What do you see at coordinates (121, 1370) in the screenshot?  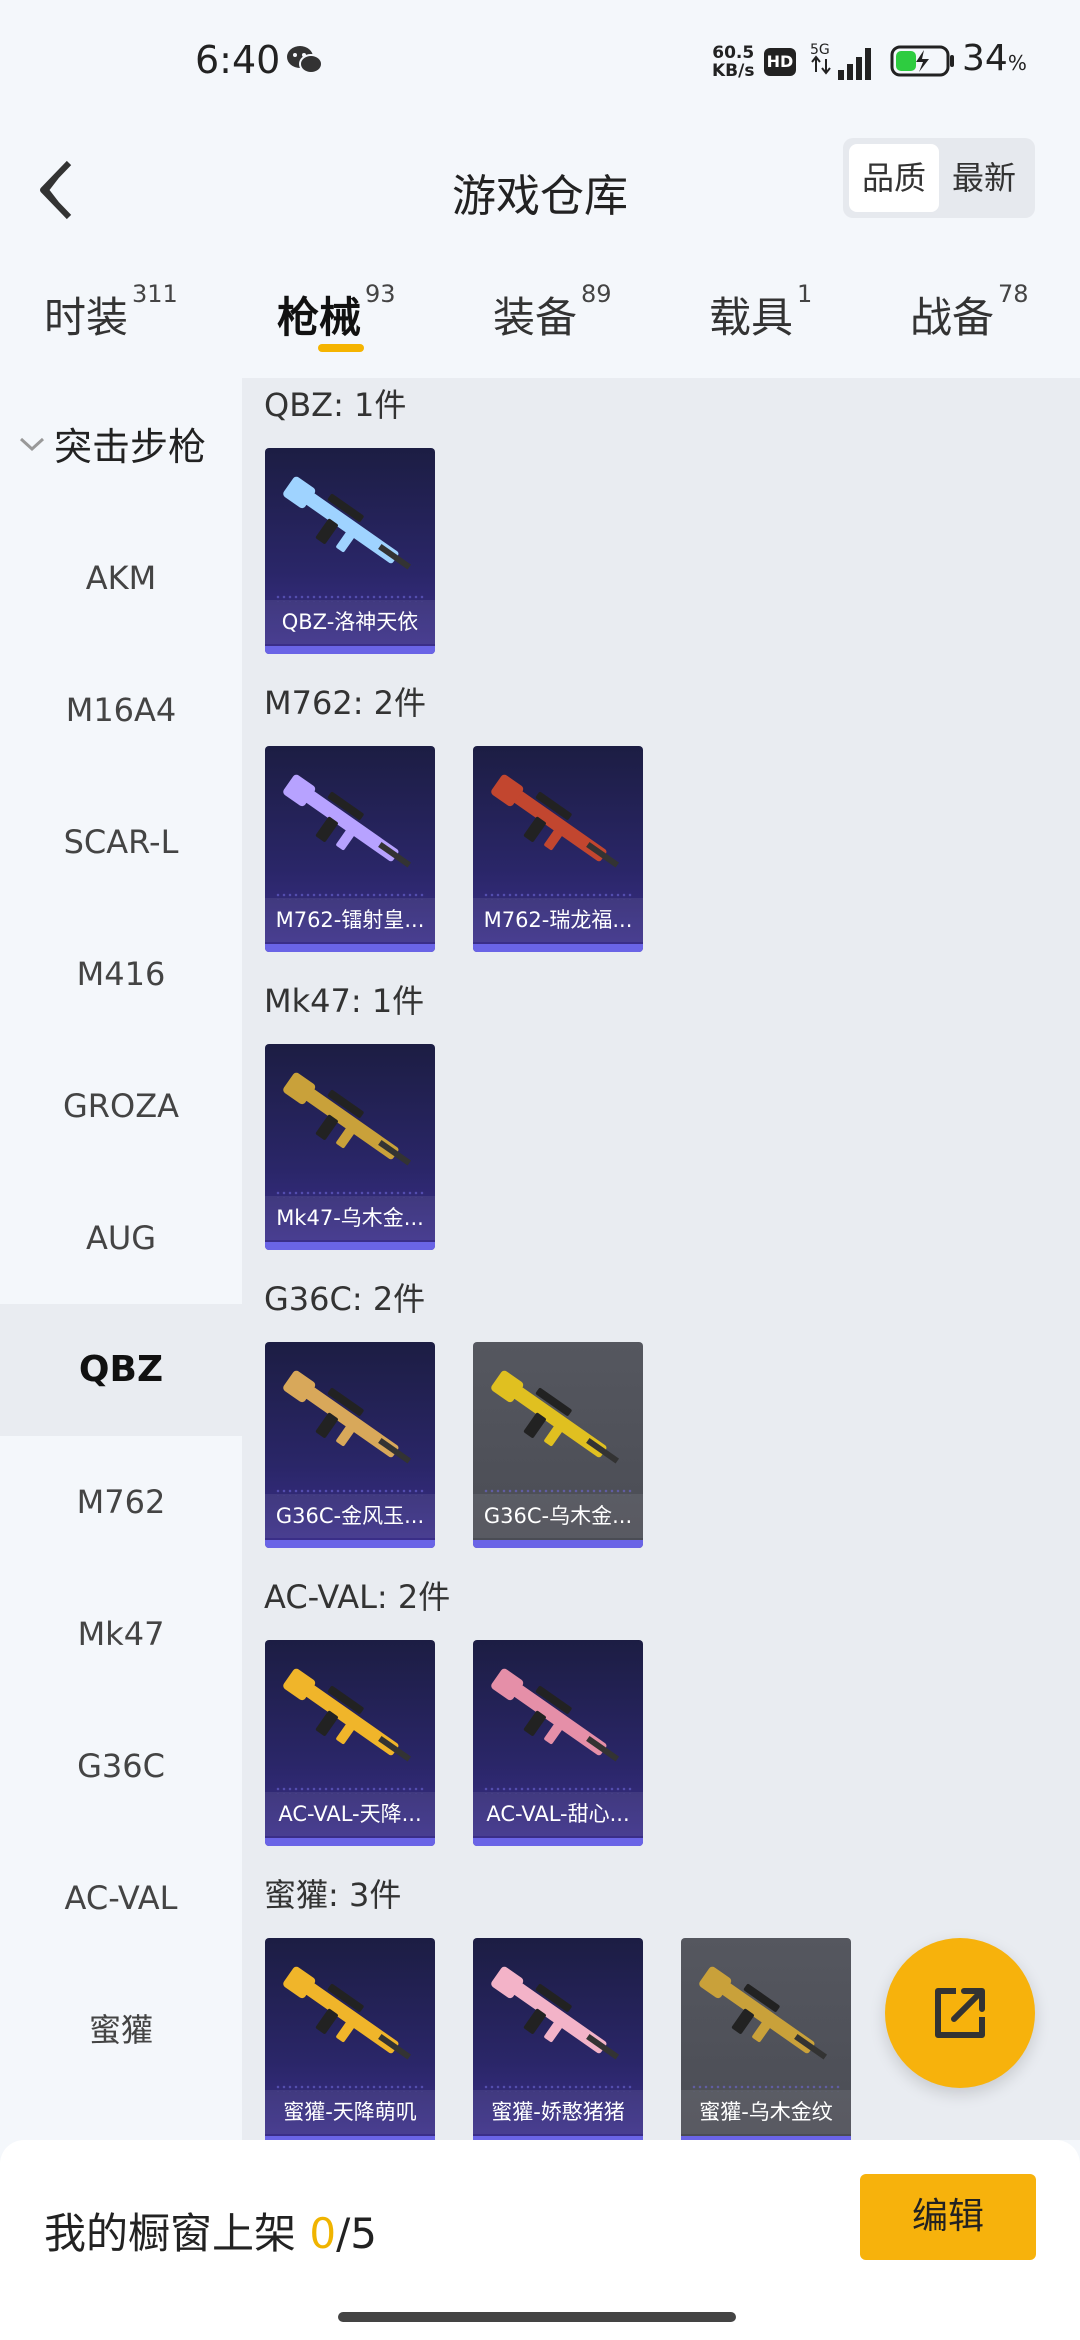 I see `sidebar-item-qbz: QBZ` at bounding box center [121, 1370].